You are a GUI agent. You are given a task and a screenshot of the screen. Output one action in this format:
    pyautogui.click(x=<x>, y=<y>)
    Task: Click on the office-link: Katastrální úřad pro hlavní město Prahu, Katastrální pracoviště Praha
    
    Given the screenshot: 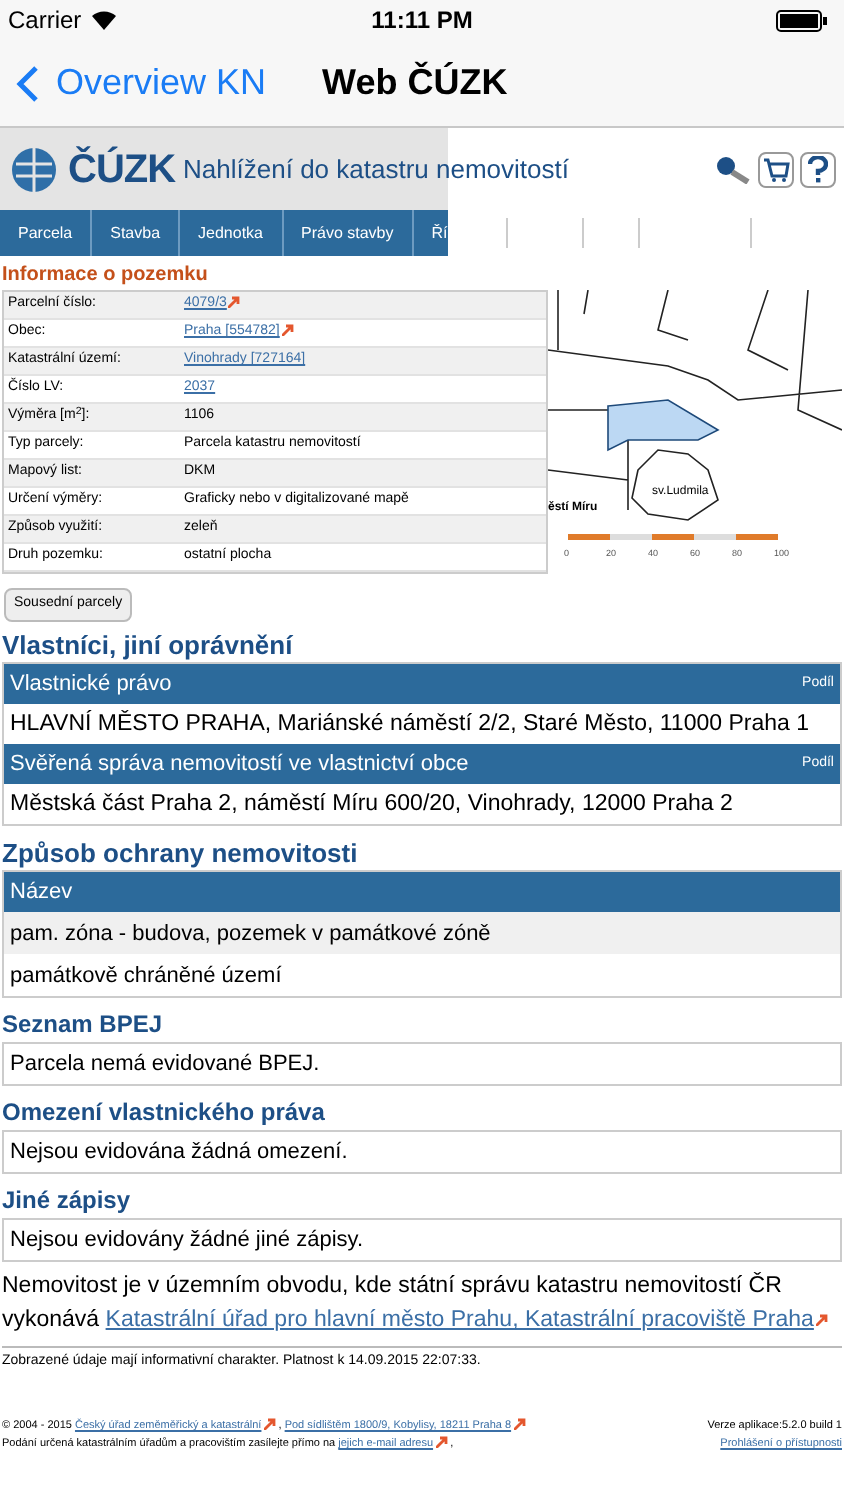 What is the action you would take?
    pyautogui.click(x=466, y=1320)
    